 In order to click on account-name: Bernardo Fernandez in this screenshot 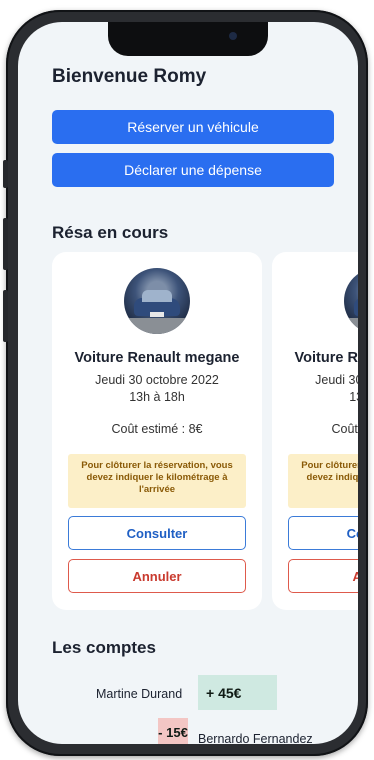, I will do `click(255, 738)`.